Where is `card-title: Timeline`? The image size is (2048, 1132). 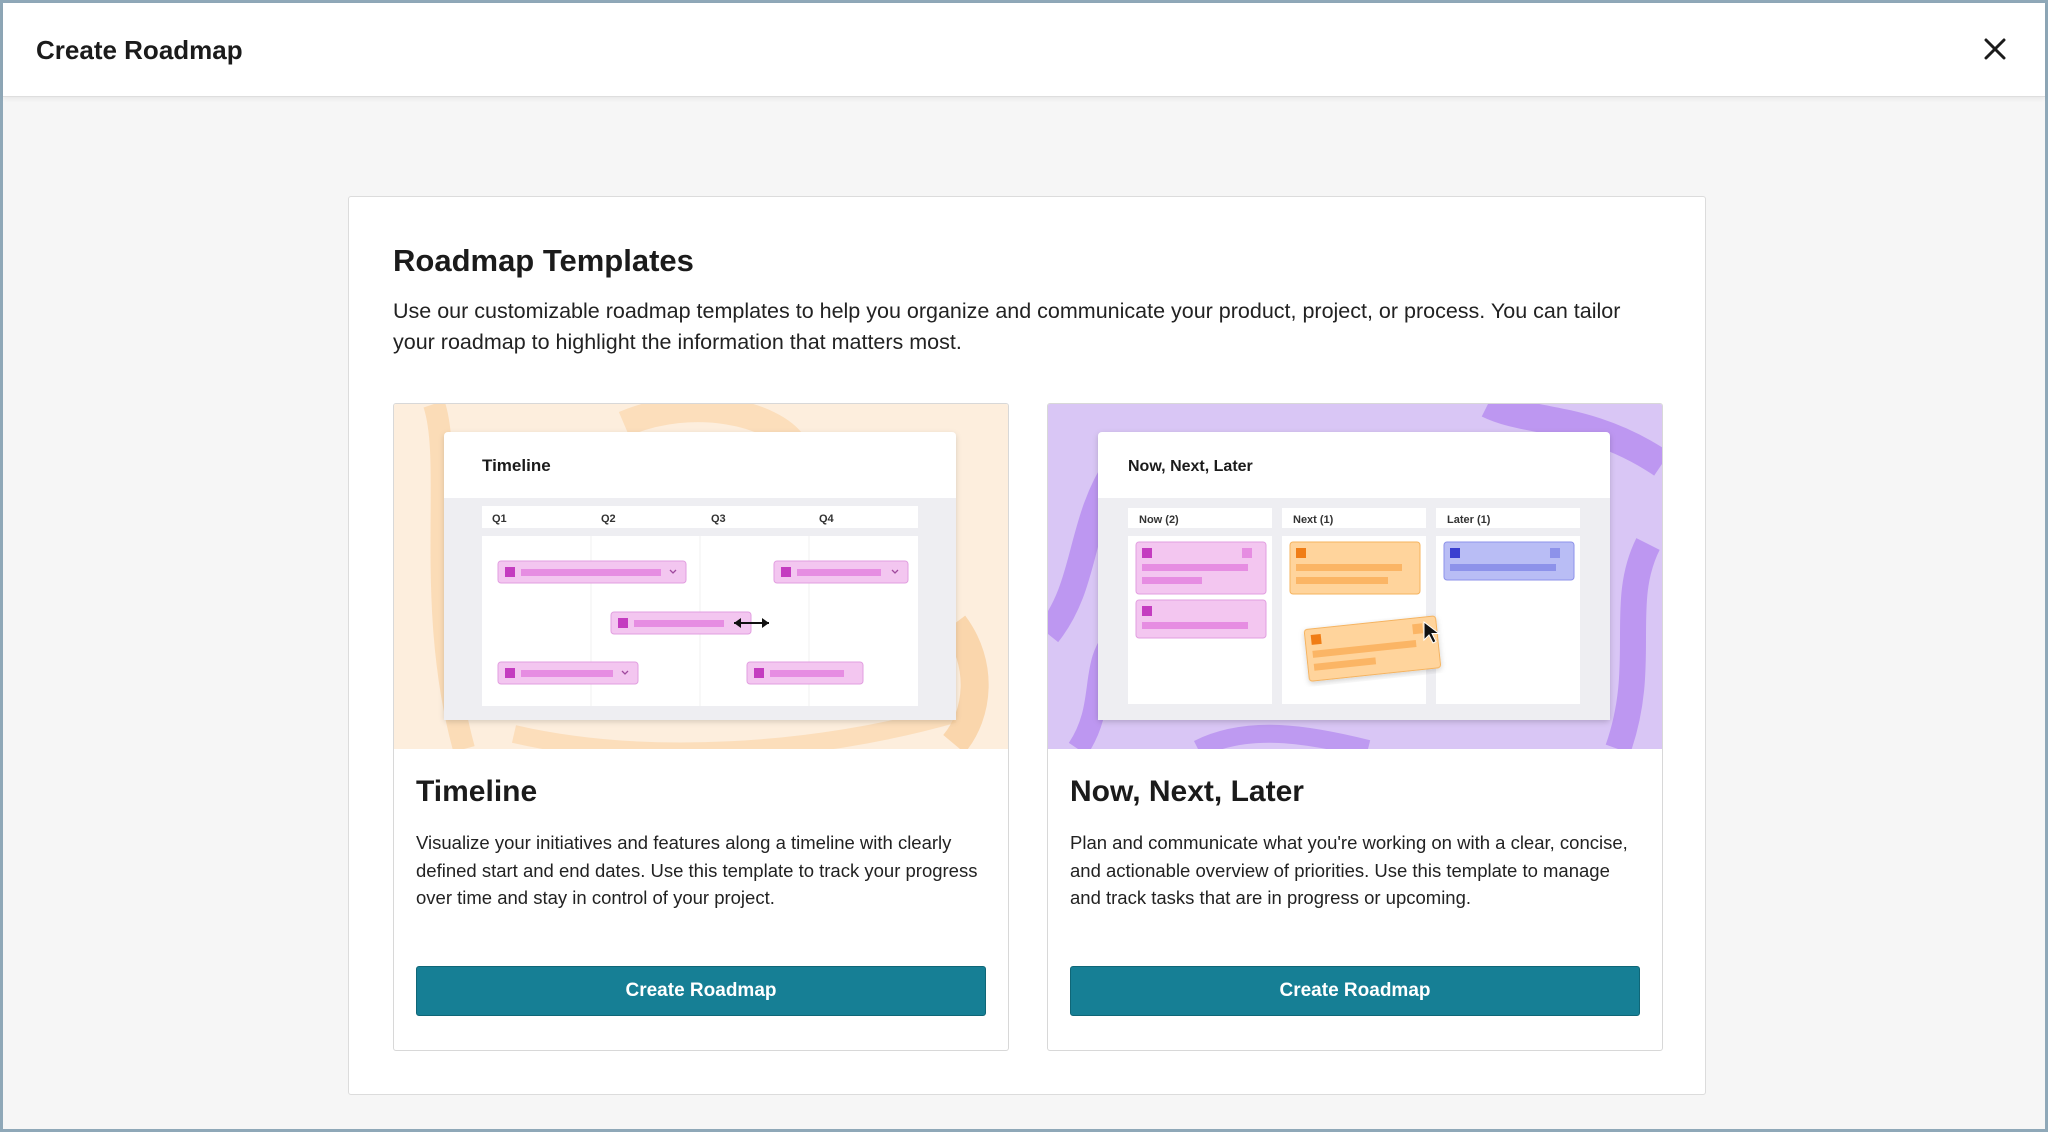 card-title: Timeline is located at coordinates (477, 791).